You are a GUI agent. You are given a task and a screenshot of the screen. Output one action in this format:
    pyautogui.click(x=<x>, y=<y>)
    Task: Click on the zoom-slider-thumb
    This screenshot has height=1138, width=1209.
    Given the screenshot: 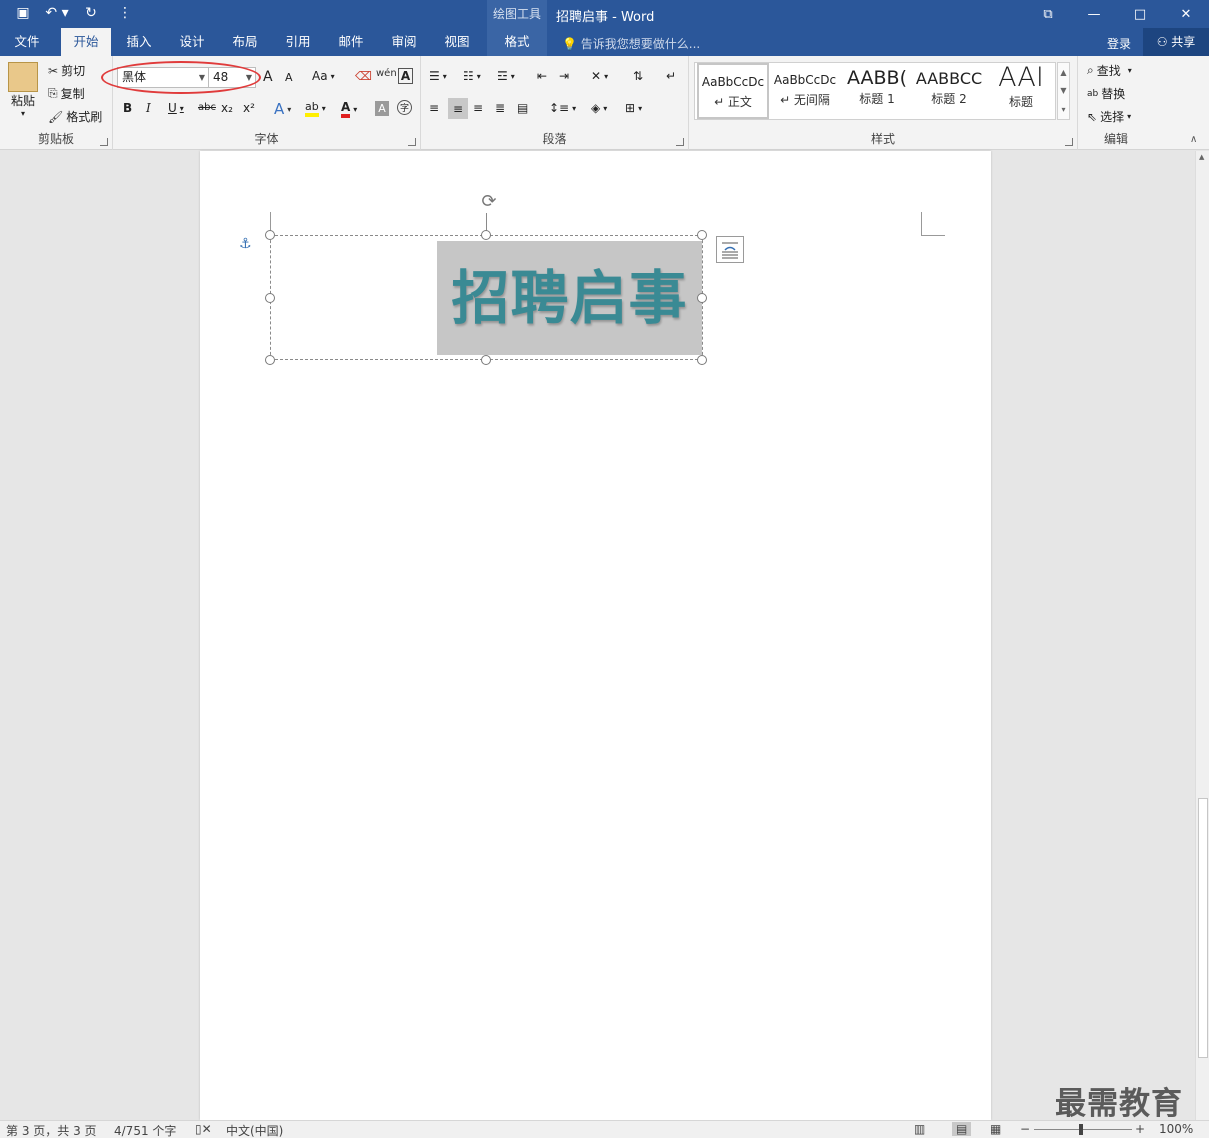 What is the action you would take?
    pyautogui.click(x=1081, y=1129)
    